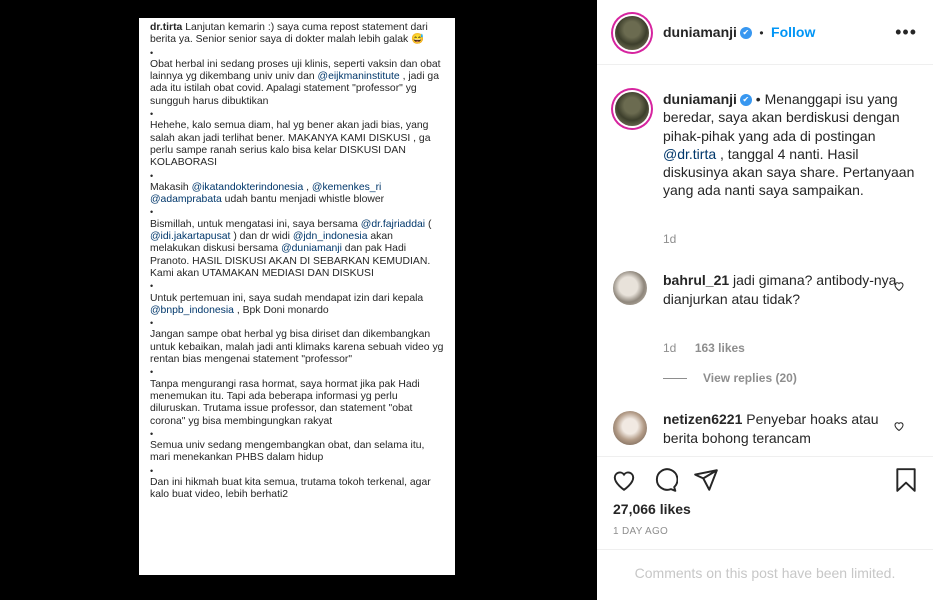 This screenshot has height=600, width=933. What do you see at coordinates (311, 249) in the screenshot?
I see `image-mention: @duniamanji` at bounding box center [311, 249].